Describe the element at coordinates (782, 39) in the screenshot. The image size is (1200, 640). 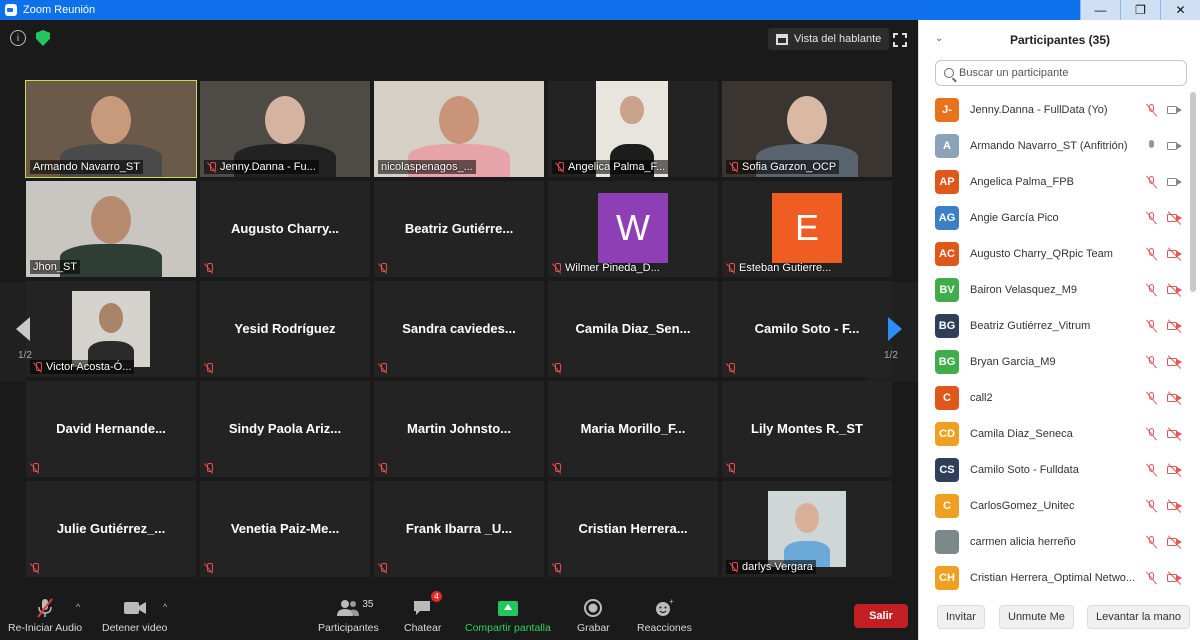
I see `speaker-view-icon` at that location.